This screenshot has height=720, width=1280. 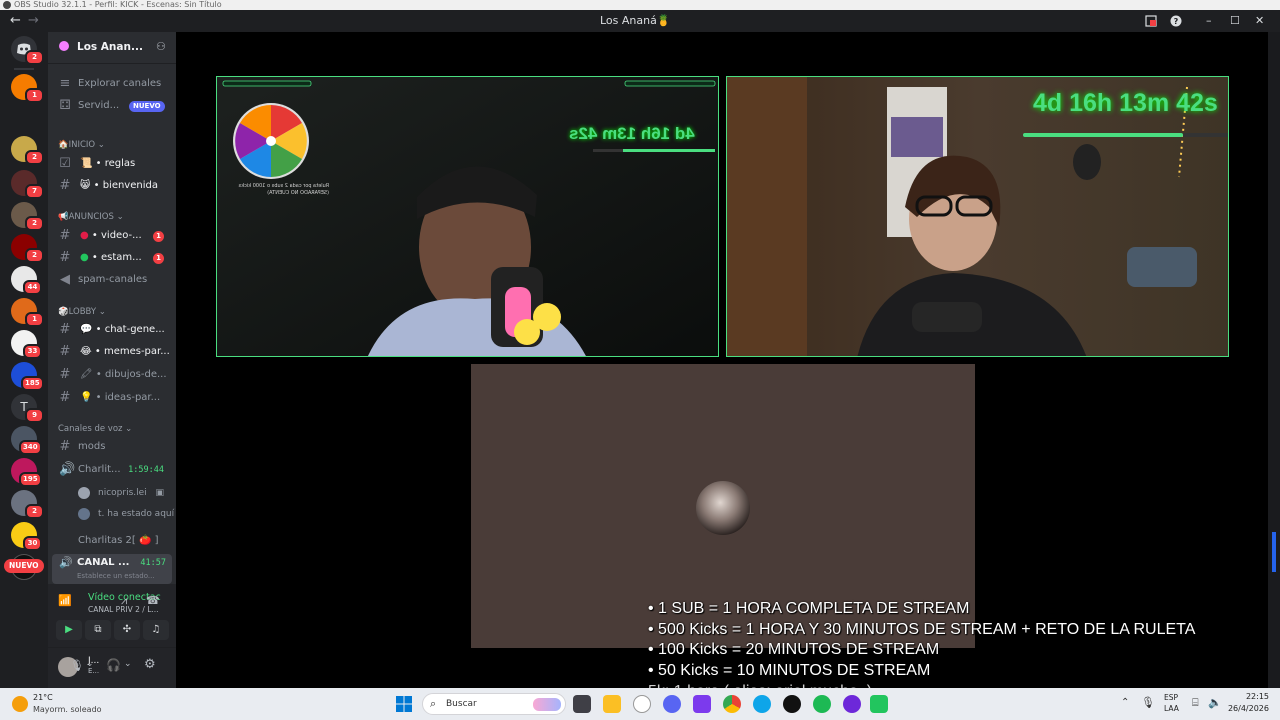 What do you see at coordinates (879, 704) in the screenshot?
I see `app-icon-green` at bounding box center [879, 704].